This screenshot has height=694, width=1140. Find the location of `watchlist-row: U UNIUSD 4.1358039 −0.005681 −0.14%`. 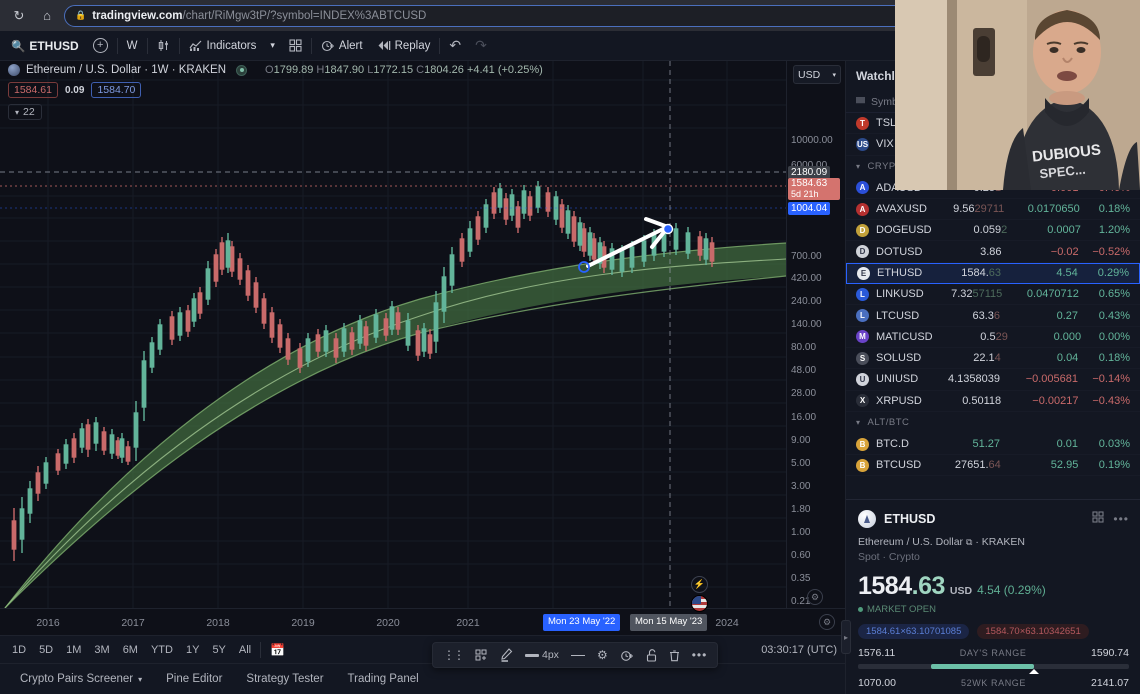

watchlist-row: U UNIUSD 4.1358039 −0.005681 −0.14% is located at coordinates (993, 380).